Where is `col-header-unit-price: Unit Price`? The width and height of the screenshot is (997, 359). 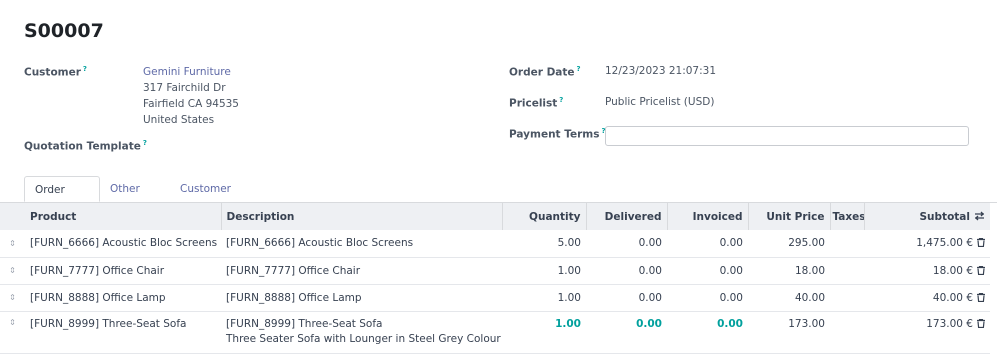 col-header-unit-price: Unit Price is located at coordinates (789, 216).